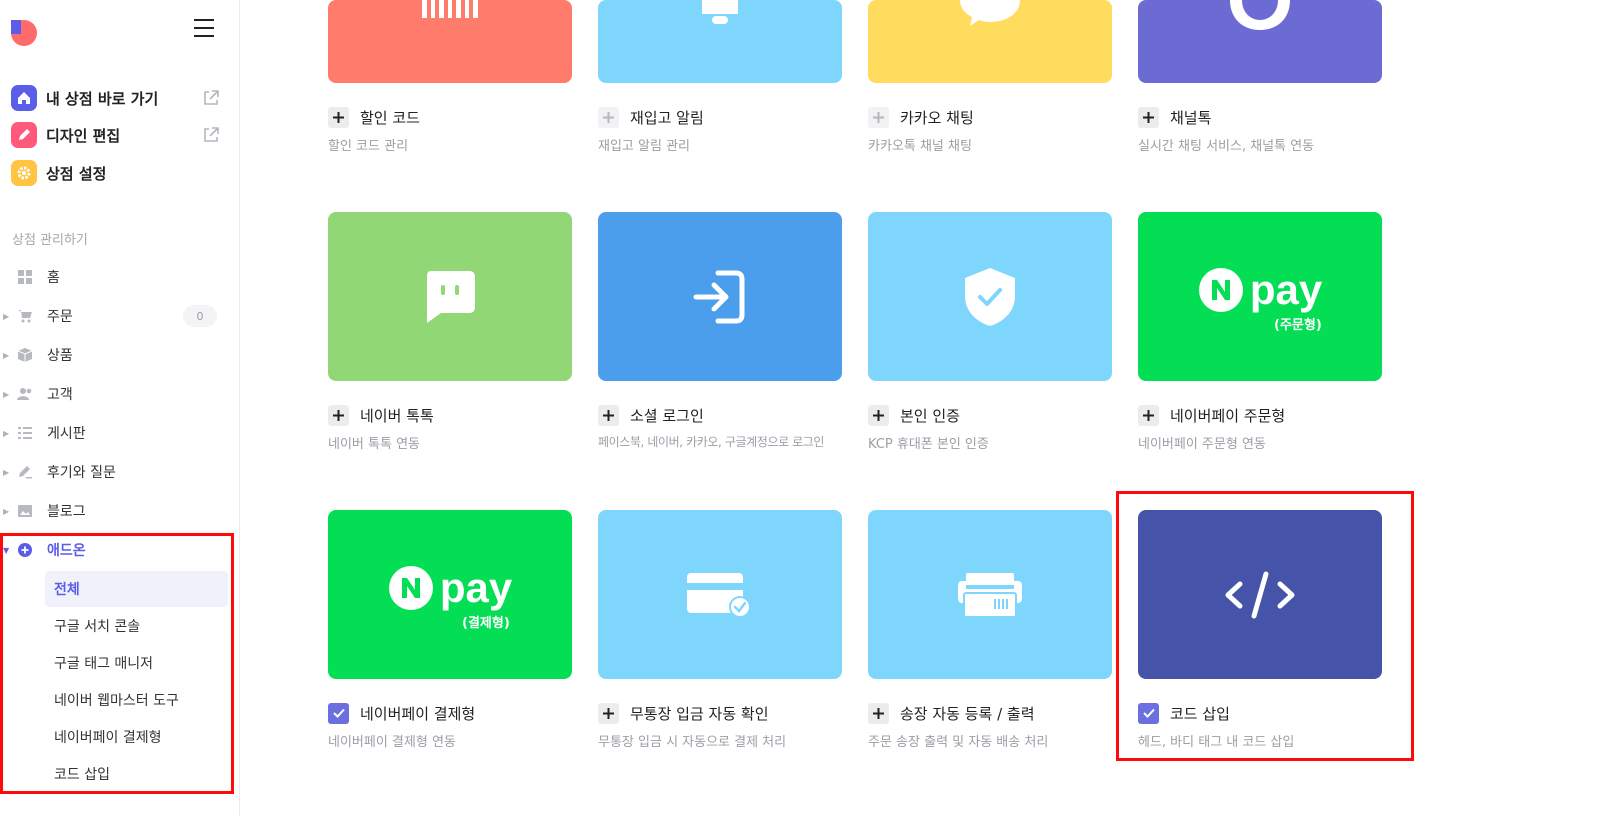 The height and width of the screenshot is (816, 1600). I want to click on addon-card-code-insert: 코드 삽입 헤드, 바디 태그 내 코드 삽입, so click(1260, 630).